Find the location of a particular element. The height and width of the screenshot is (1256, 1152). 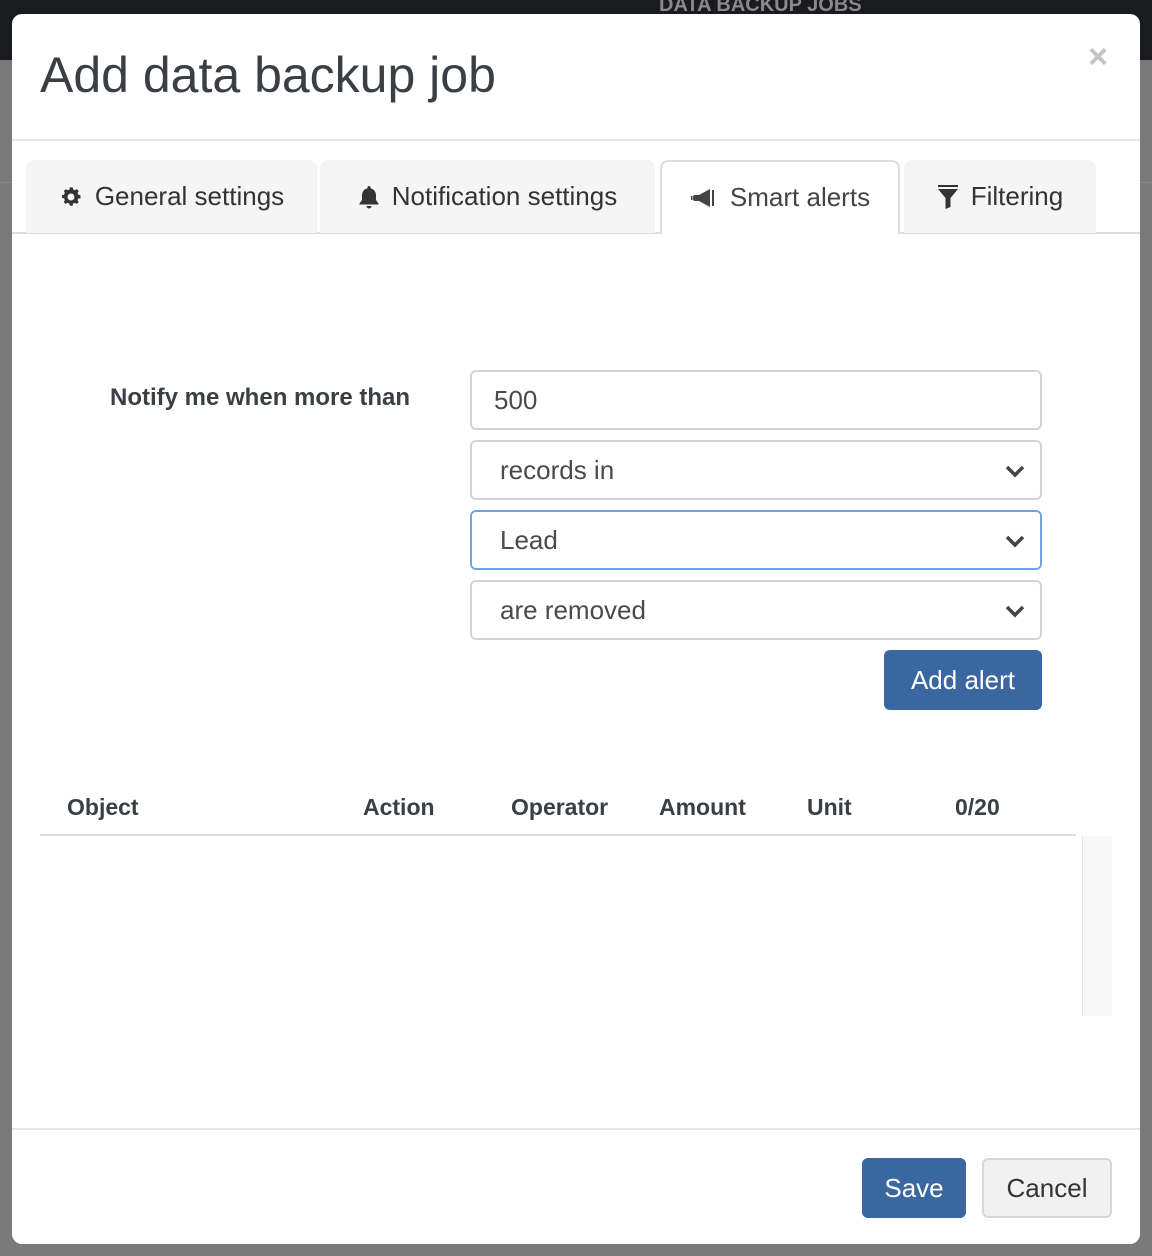

modal-header: Add data backup job × is located at coordinates (576, 77).